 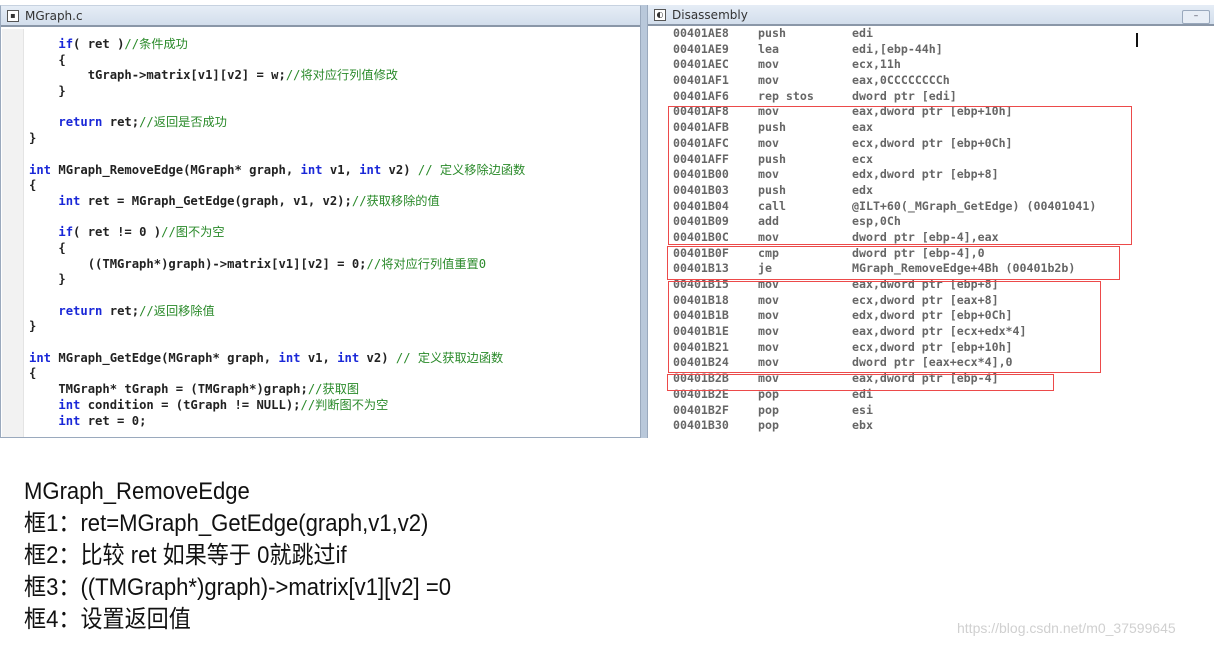 I want to click on asm-operands: ebx, so click(x=862, y=425).